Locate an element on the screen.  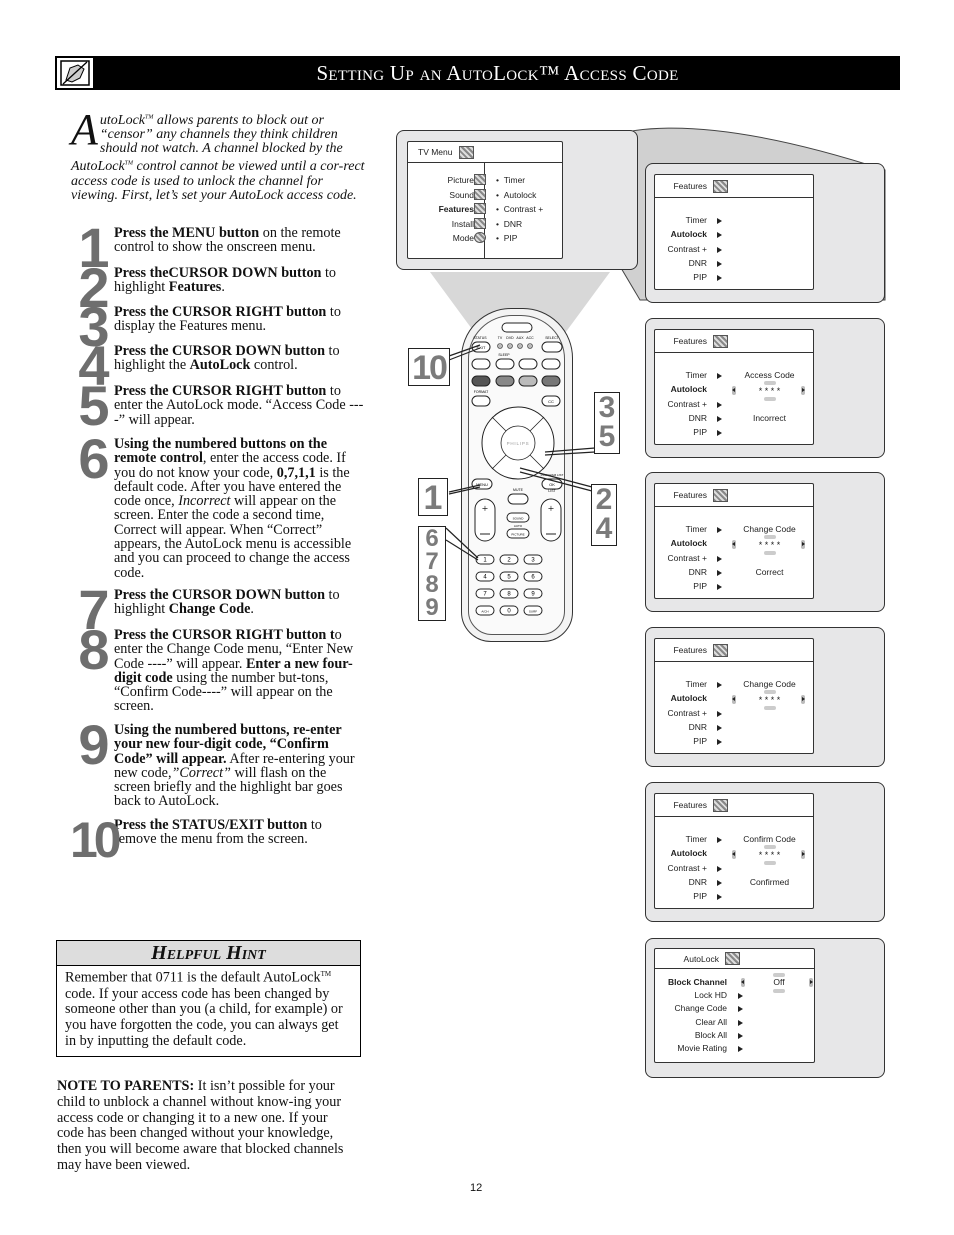
tv-mode-button is located at coordinates (500, 346).